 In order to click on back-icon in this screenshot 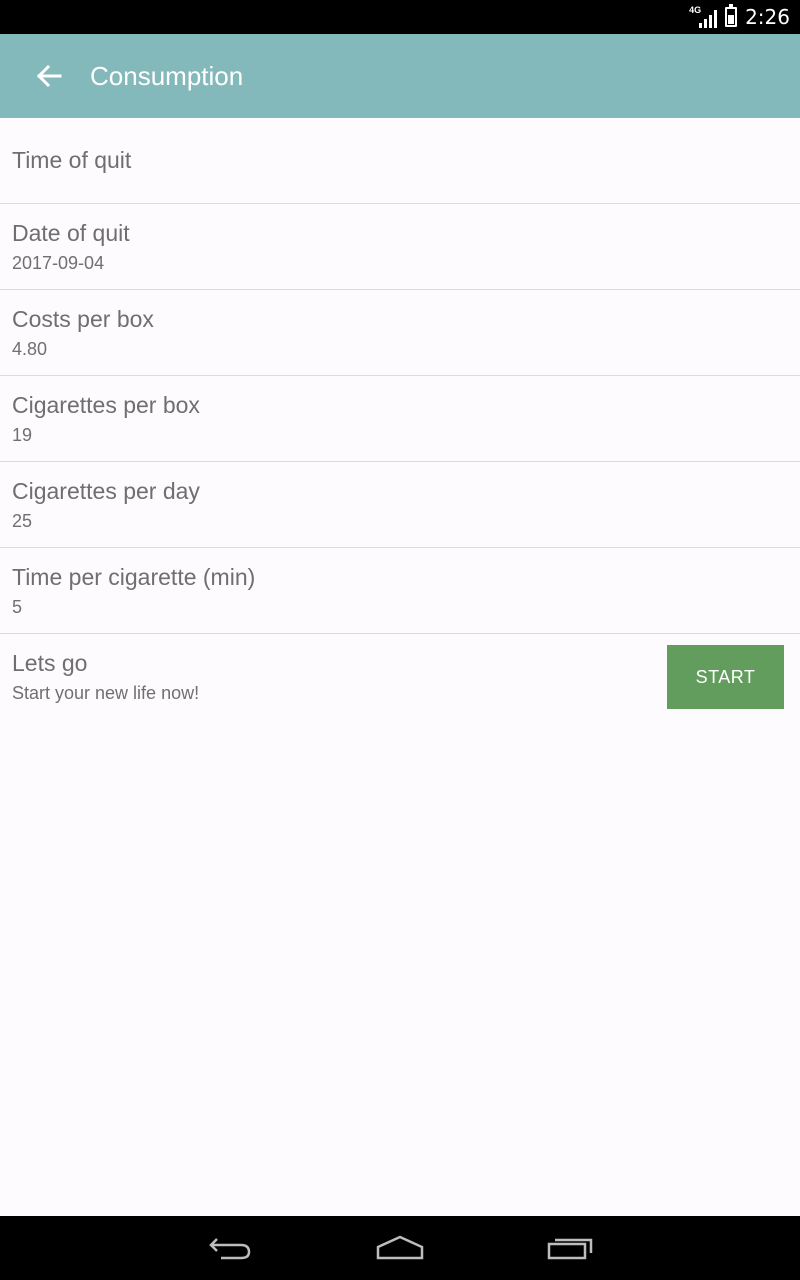, I will do `click(230, 1249)`.